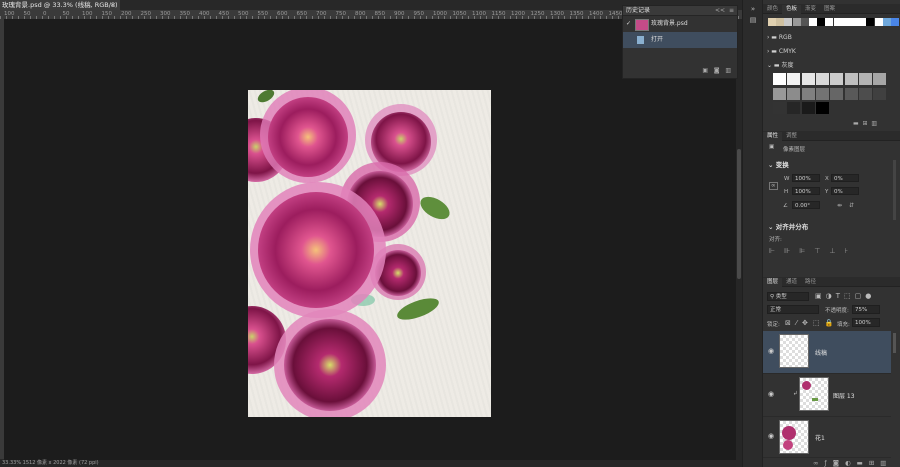  Describe the element at coordinates (866, 309) in the screenshot. I see `opacity-field: 75%` at that location.